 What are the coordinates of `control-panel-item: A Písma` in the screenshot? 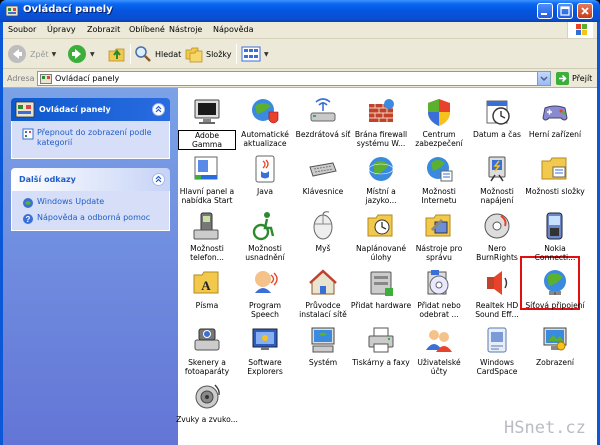 It's located at (207, 296).